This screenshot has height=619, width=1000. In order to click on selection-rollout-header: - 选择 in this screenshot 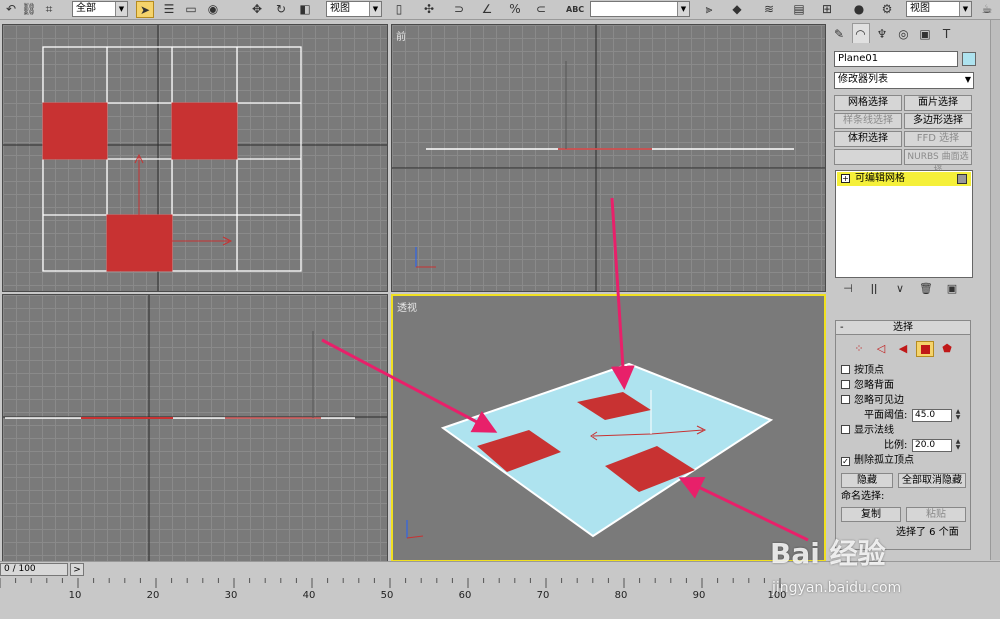, I will do `click(903, 328)`.